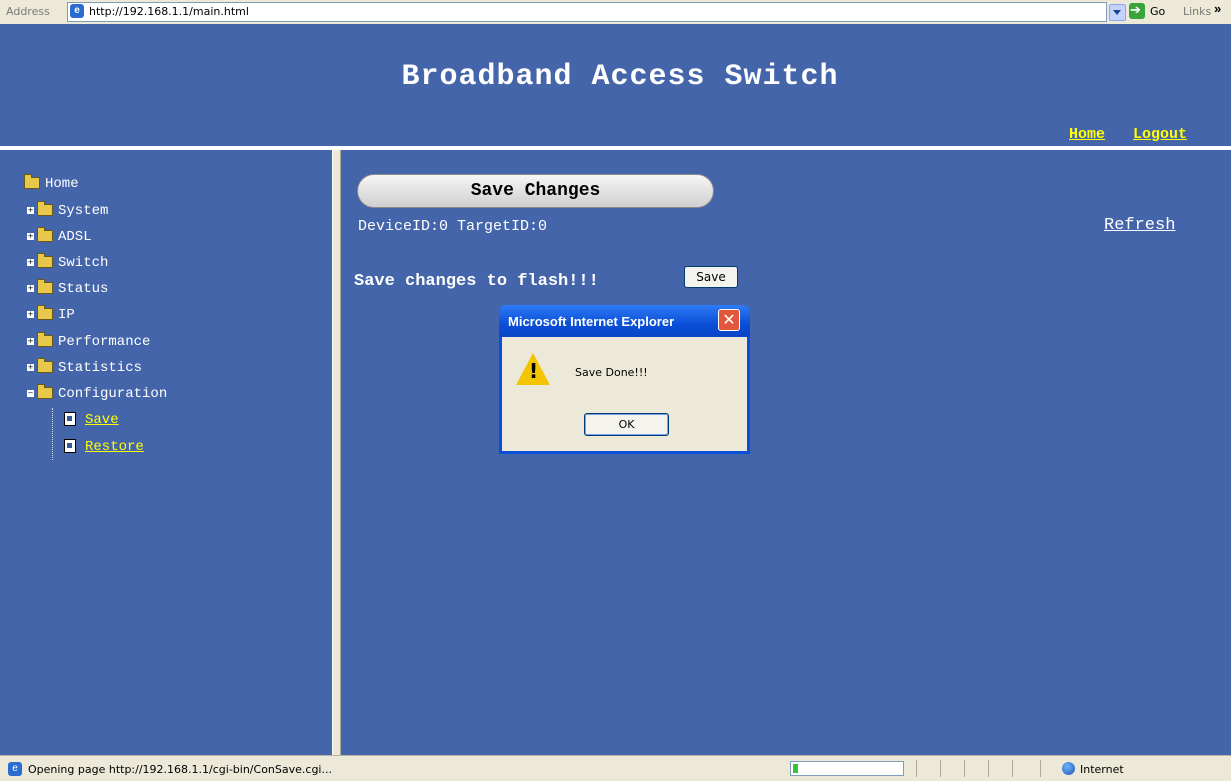 The height and width of the screenshot is (781, 1231). Describe the element at coordinates (100, 368) in the screenshot. I see `tree-label: Statistics` at that location.